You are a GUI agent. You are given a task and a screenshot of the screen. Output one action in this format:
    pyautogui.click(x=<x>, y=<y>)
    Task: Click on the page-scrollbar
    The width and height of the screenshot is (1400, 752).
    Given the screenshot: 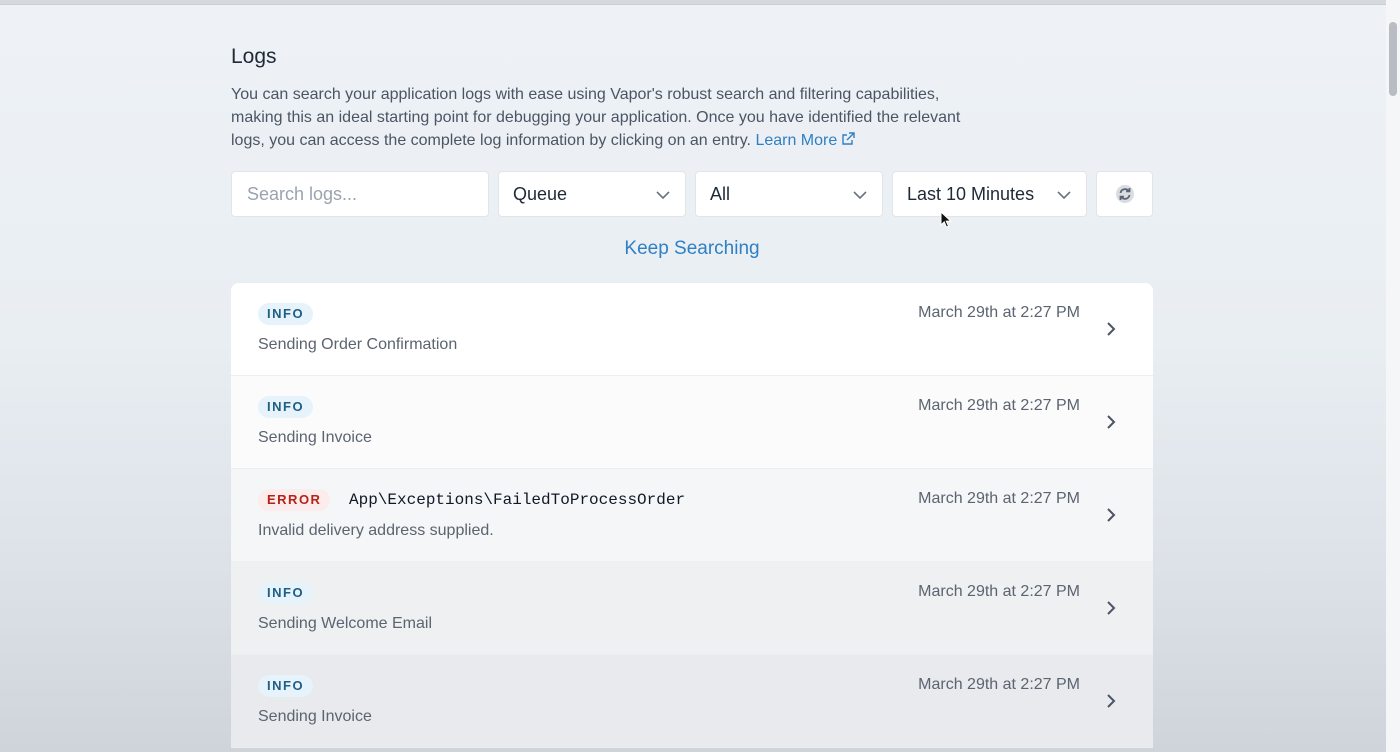 What is the action you would take?
    pyautogui.click(x=1393, y=376)
    